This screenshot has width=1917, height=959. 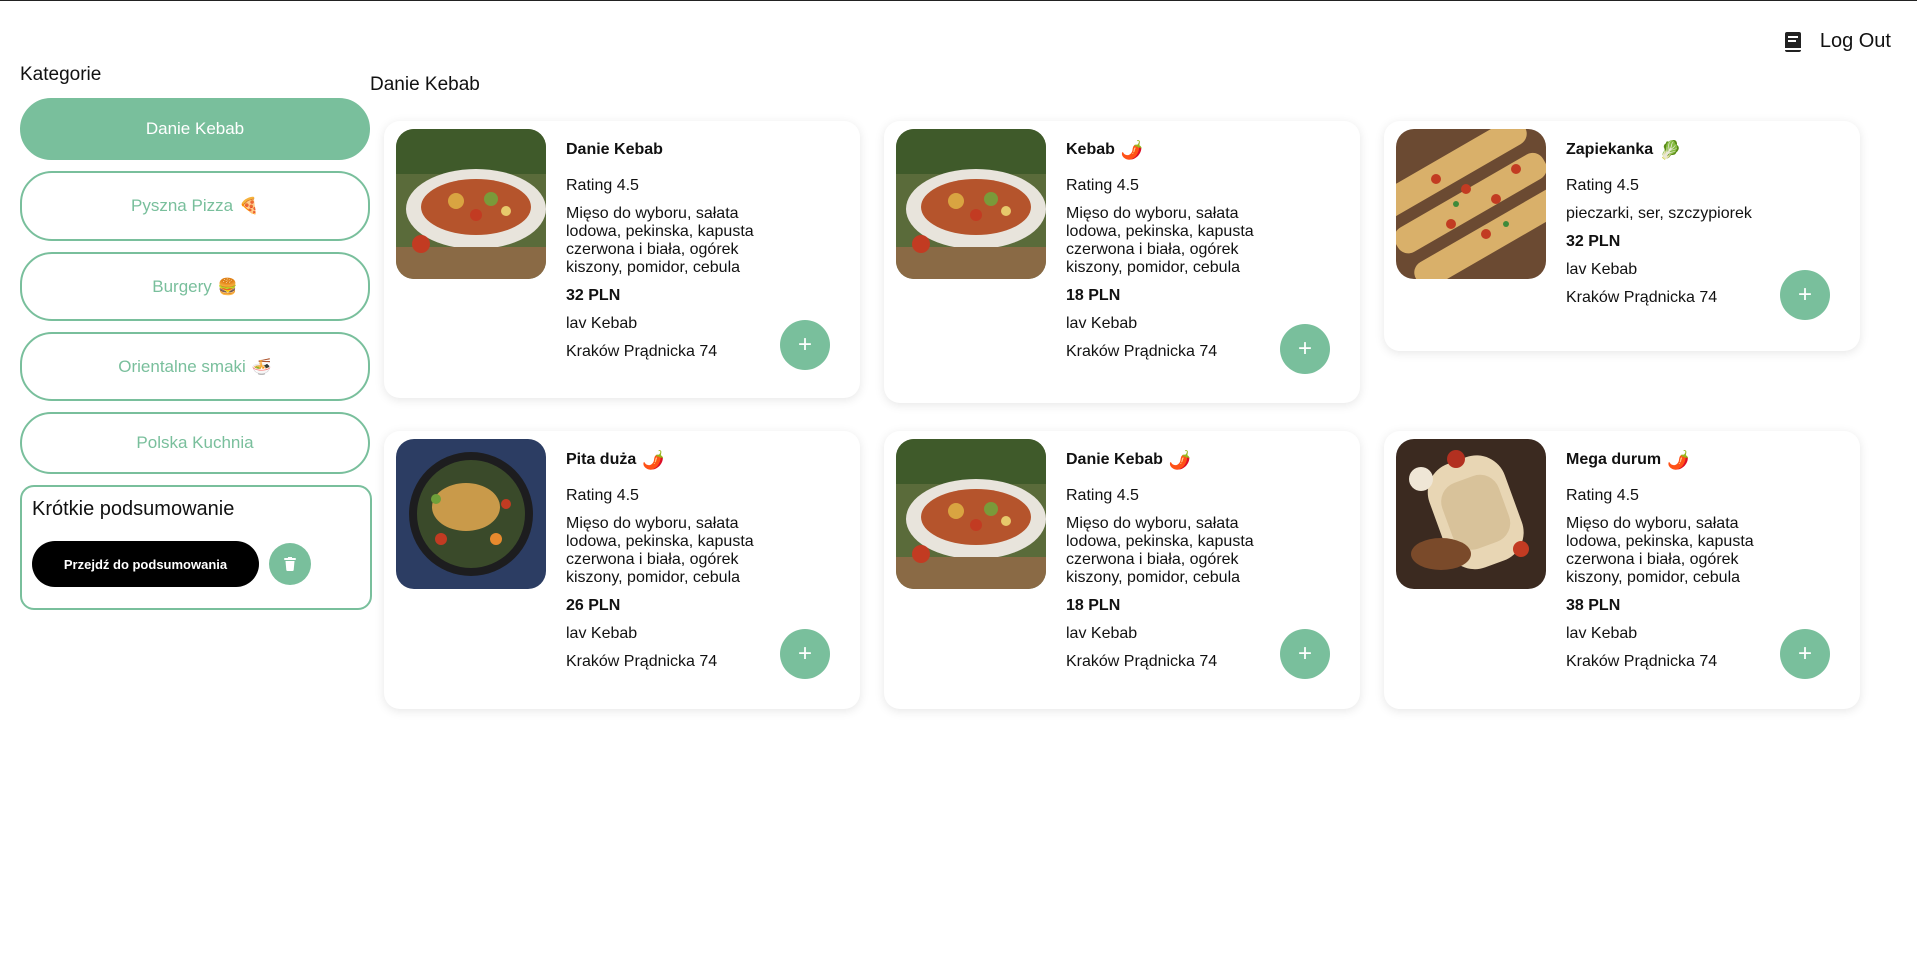 What do you see at coordinates (133, 509) in the screenshot?
I see `summary-title: Krótkie podsumowanie` at bounding box center [133, 509].